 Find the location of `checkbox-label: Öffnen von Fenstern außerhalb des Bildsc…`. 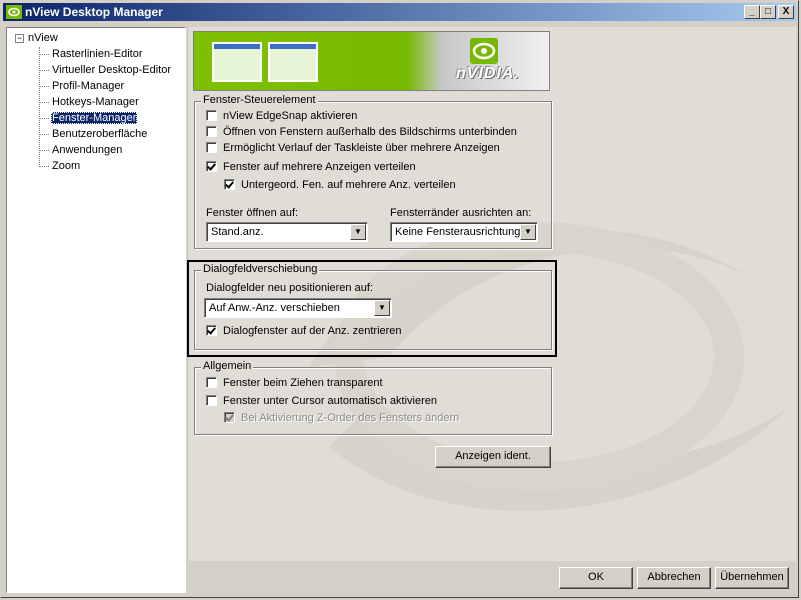

checkbox-label: Öffnen von Fenstern außerhalb des Bildsc… is located at coordinates (370, 132).